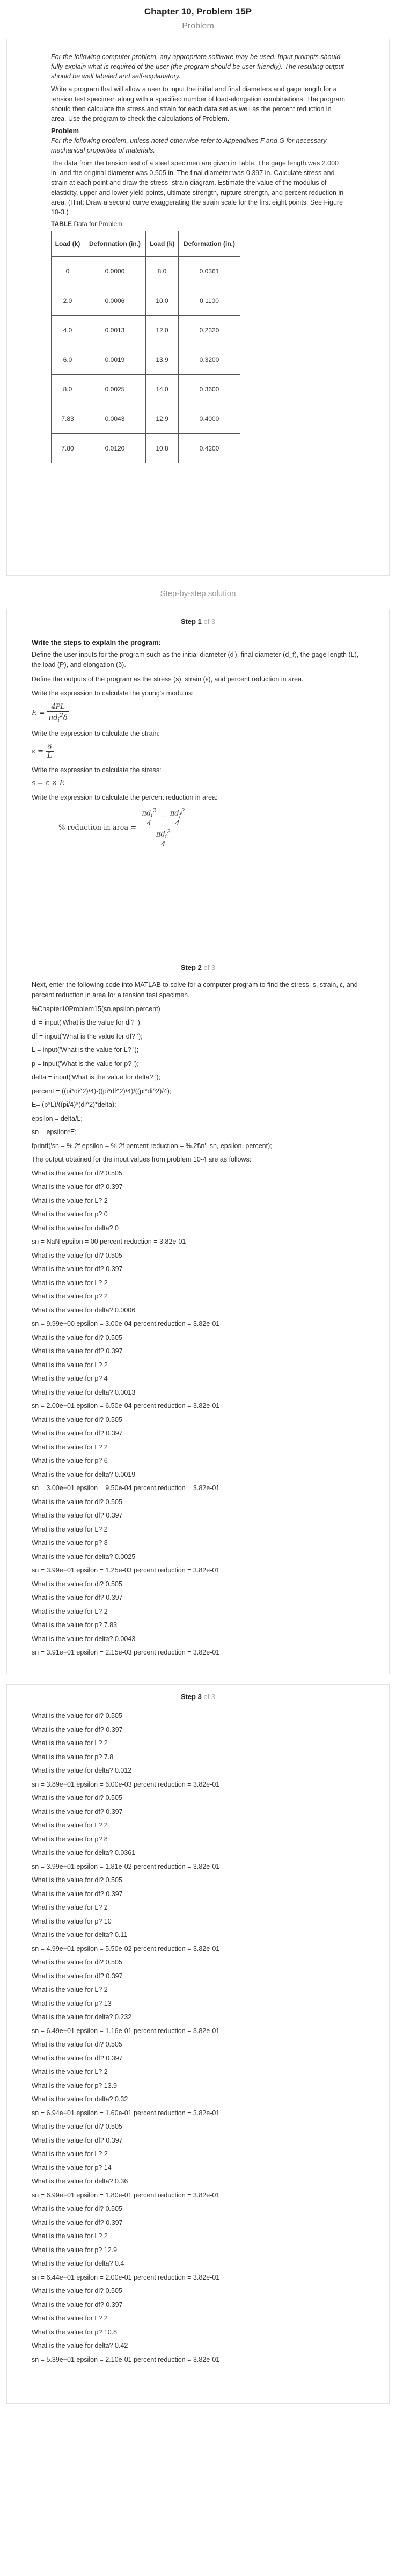 This screenshot has width=396, height=2576. What do you see at coordinates (162, 359) in the screenshot?
I see `table-cell: 13.9` at bounding box center [162, 359].